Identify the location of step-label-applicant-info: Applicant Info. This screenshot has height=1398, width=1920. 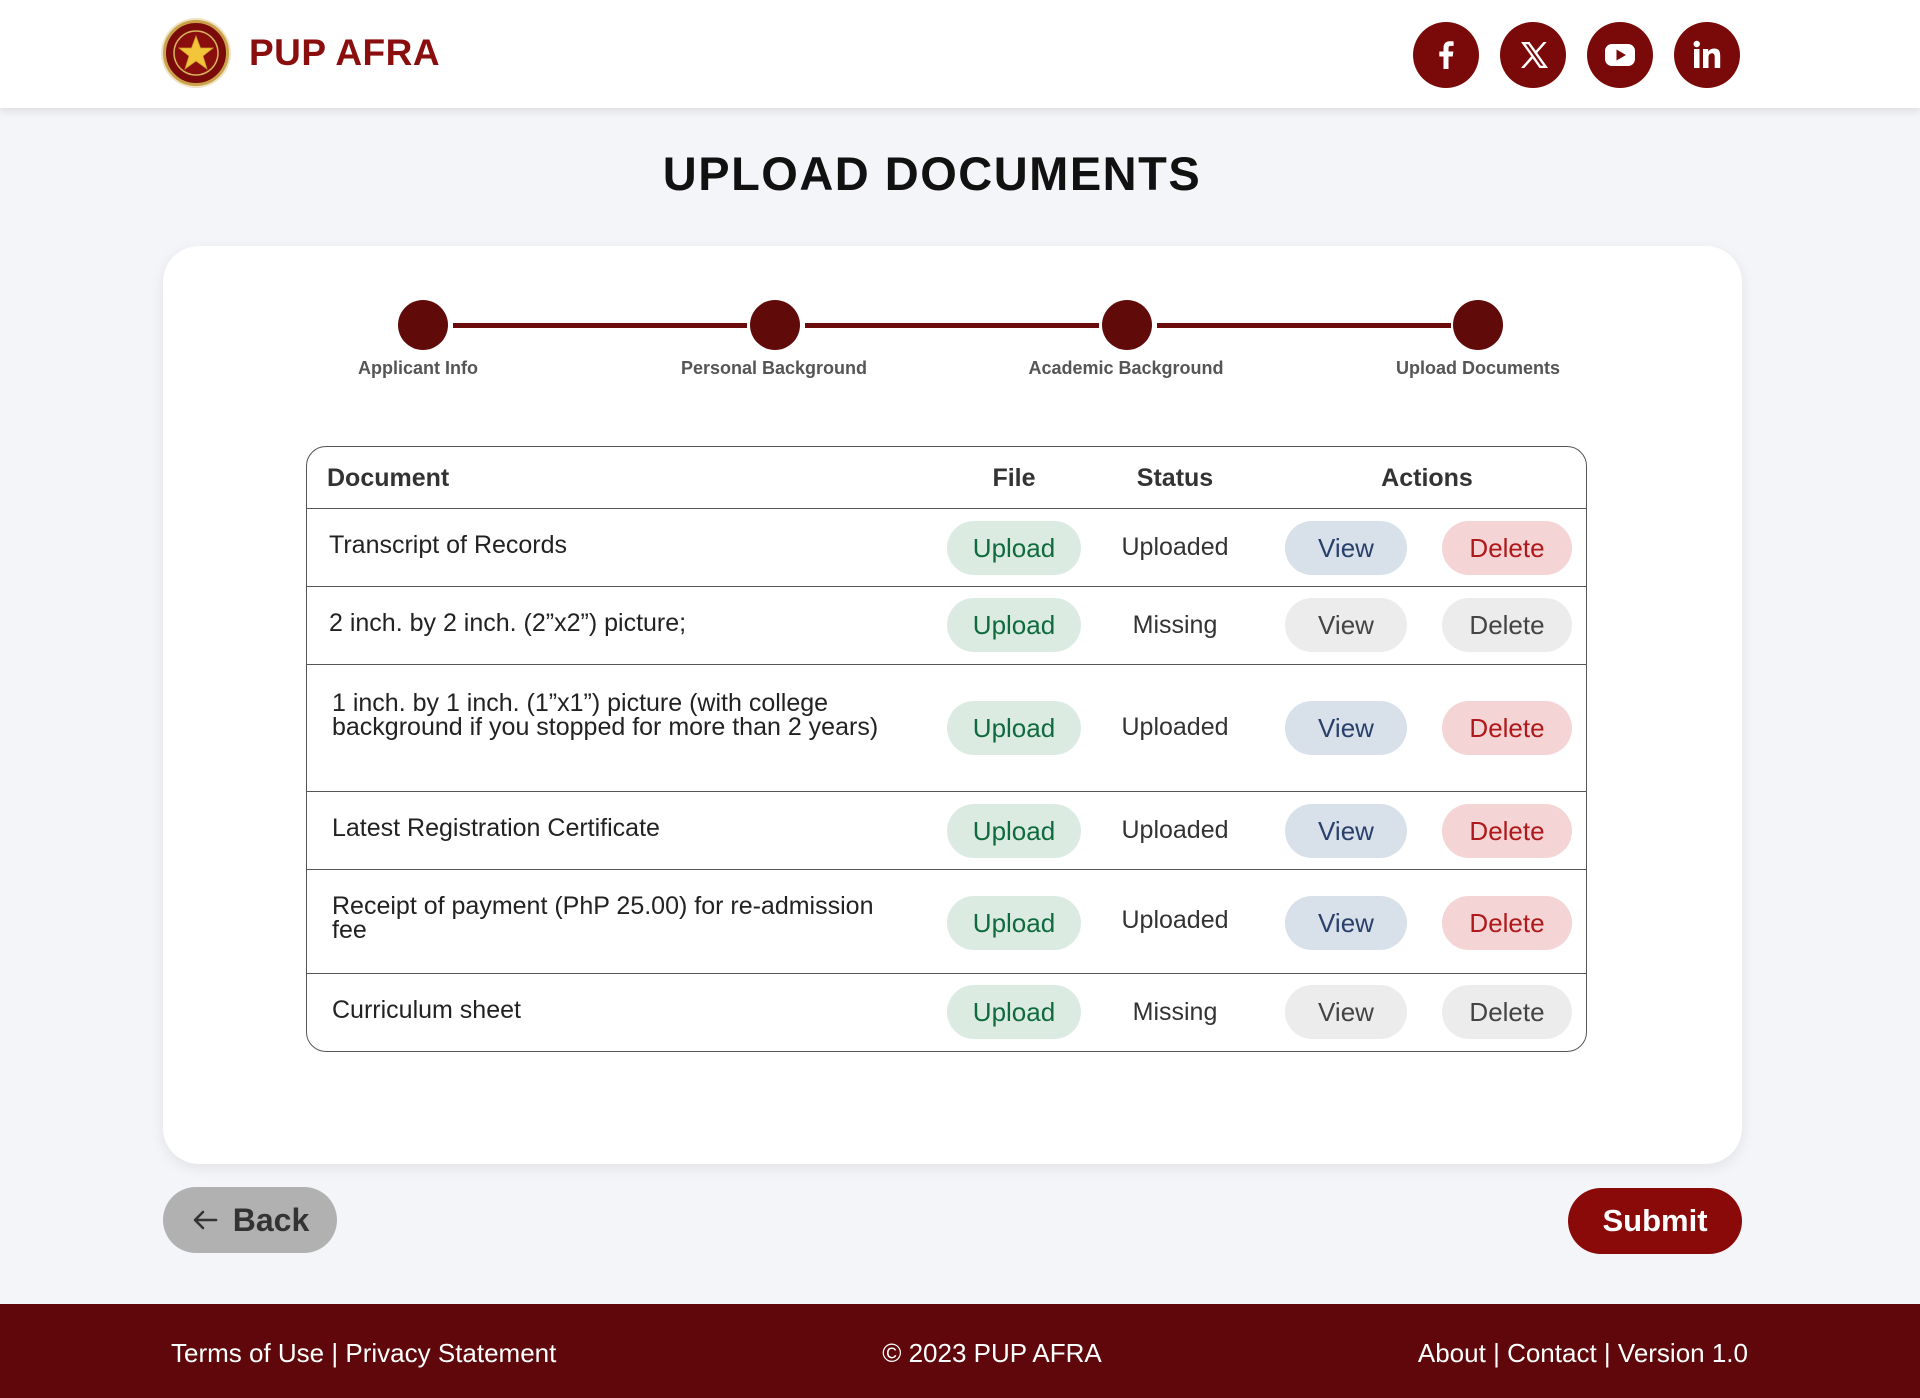
(418, 368).